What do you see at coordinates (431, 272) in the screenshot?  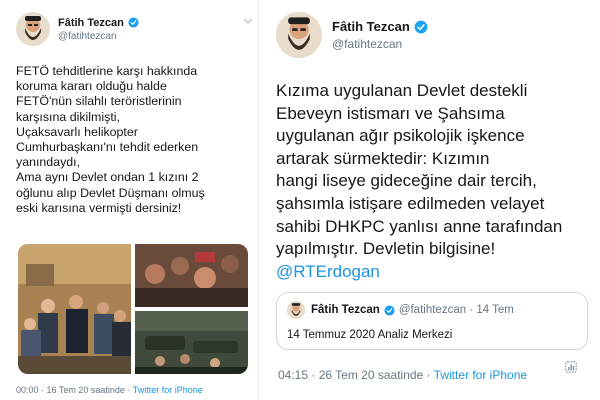 I see `mention-link: @RTErdogan` at bounding box center [431, 272].